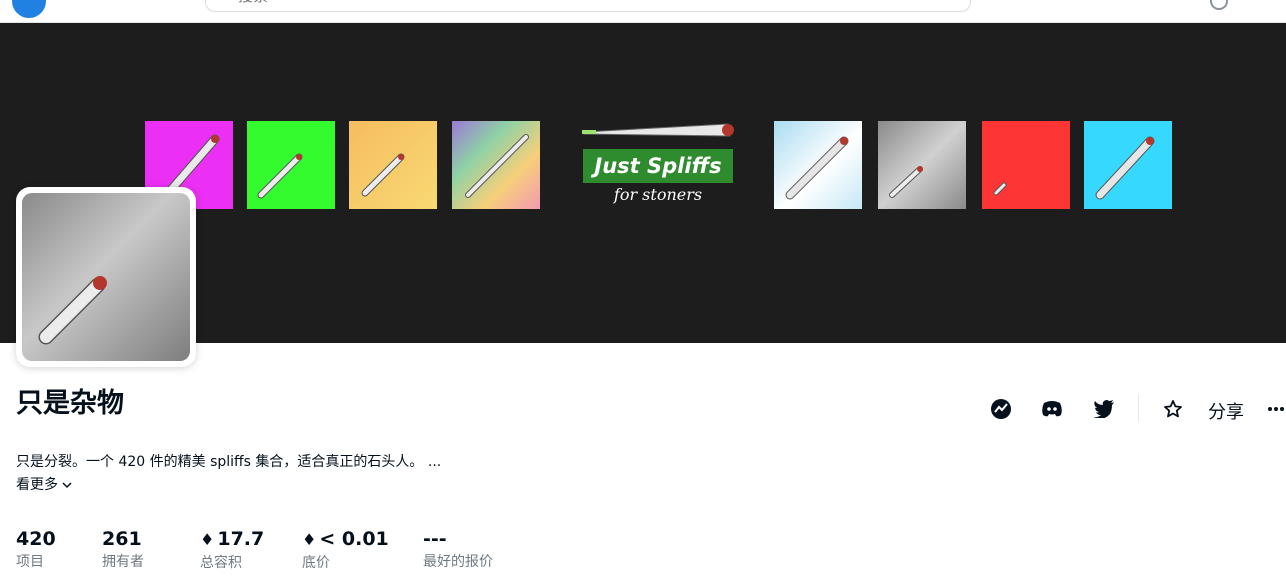 This screenshot has height=588, width=1286. What do you see at coordinates (123, 562) in the screenshot?
I see `stat-label: 拥有者` at bounding box center [123, 562].